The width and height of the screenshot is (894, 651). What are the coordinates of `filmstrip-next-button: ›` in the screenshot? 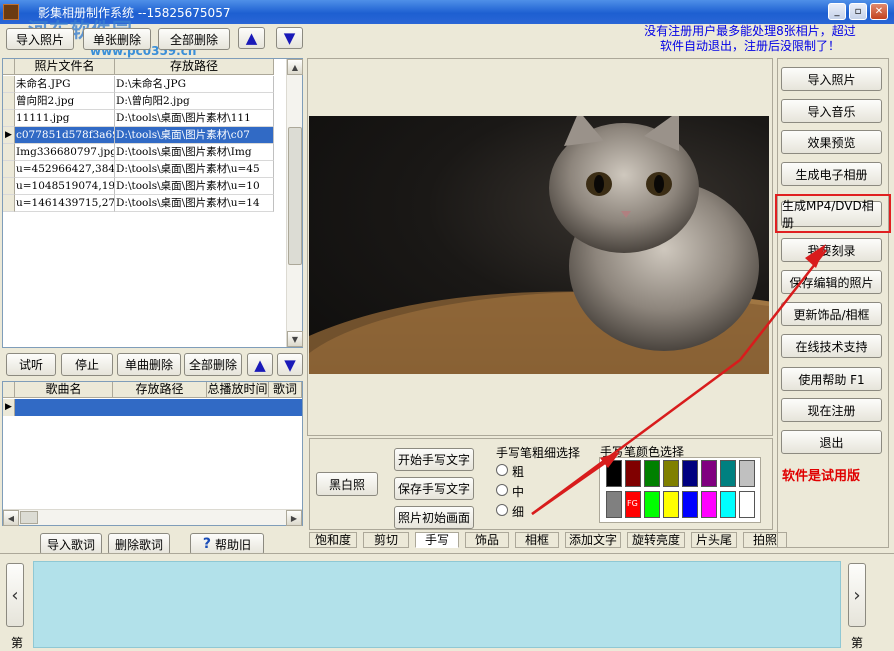 It's located at (857, 595).